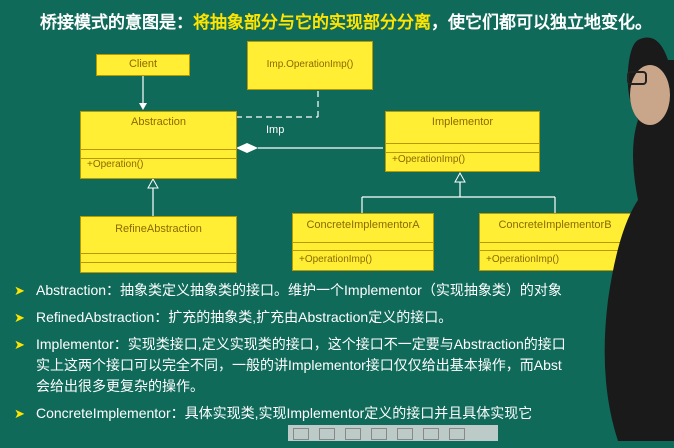 The height and width of the screenshot is (448, 674). Describe the element at coordinates (429, 159) in the screenshot. I see `implementor-op: +OperationImp()` at that location.